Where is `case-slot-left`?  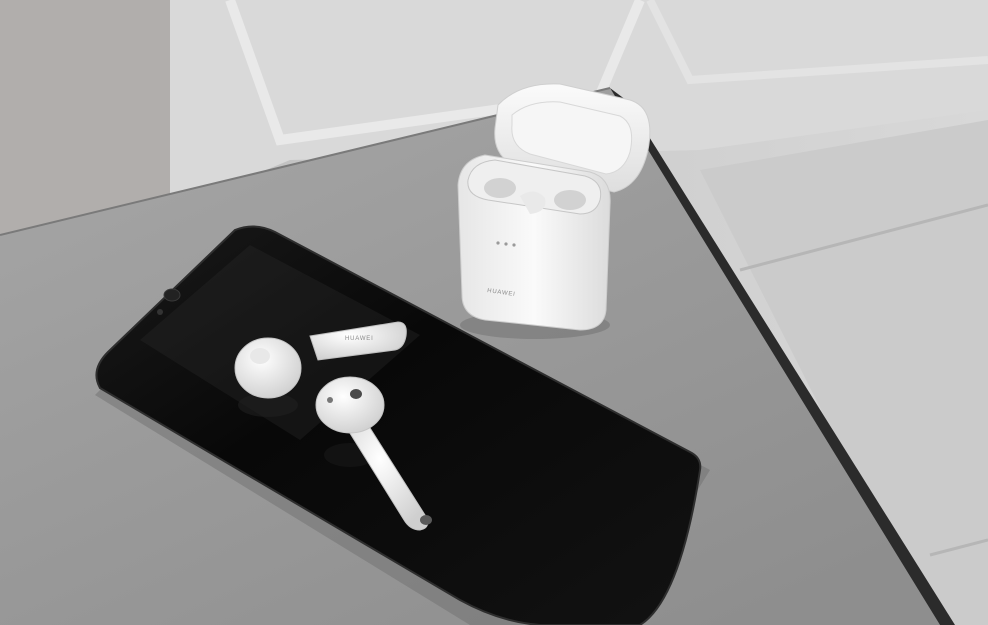 case-slot-left is located at coordinates (500, 188).